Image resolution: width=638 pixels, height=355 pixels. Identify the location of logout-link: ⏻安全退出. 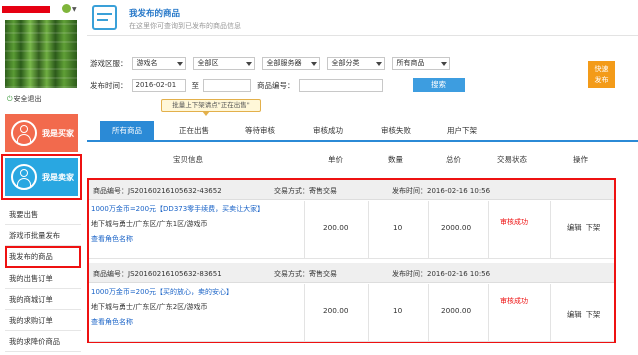
(24, 99).